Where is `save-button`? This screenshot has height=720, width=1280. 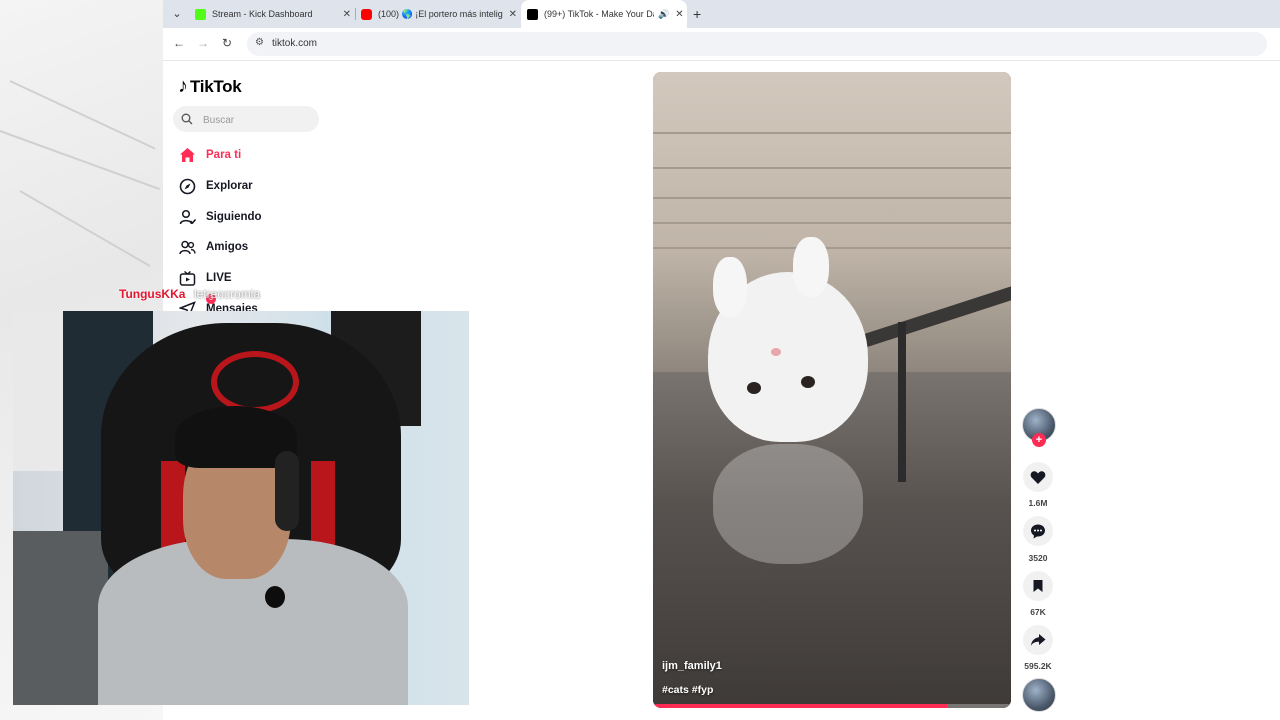 save-button is located at coordinates (1038, 586).